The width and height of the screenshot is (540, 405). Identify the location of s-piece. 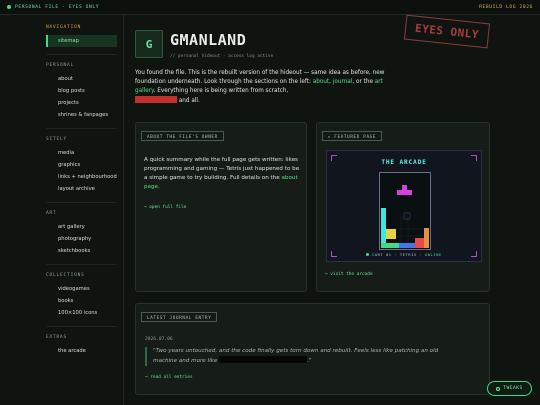
(390, 245).